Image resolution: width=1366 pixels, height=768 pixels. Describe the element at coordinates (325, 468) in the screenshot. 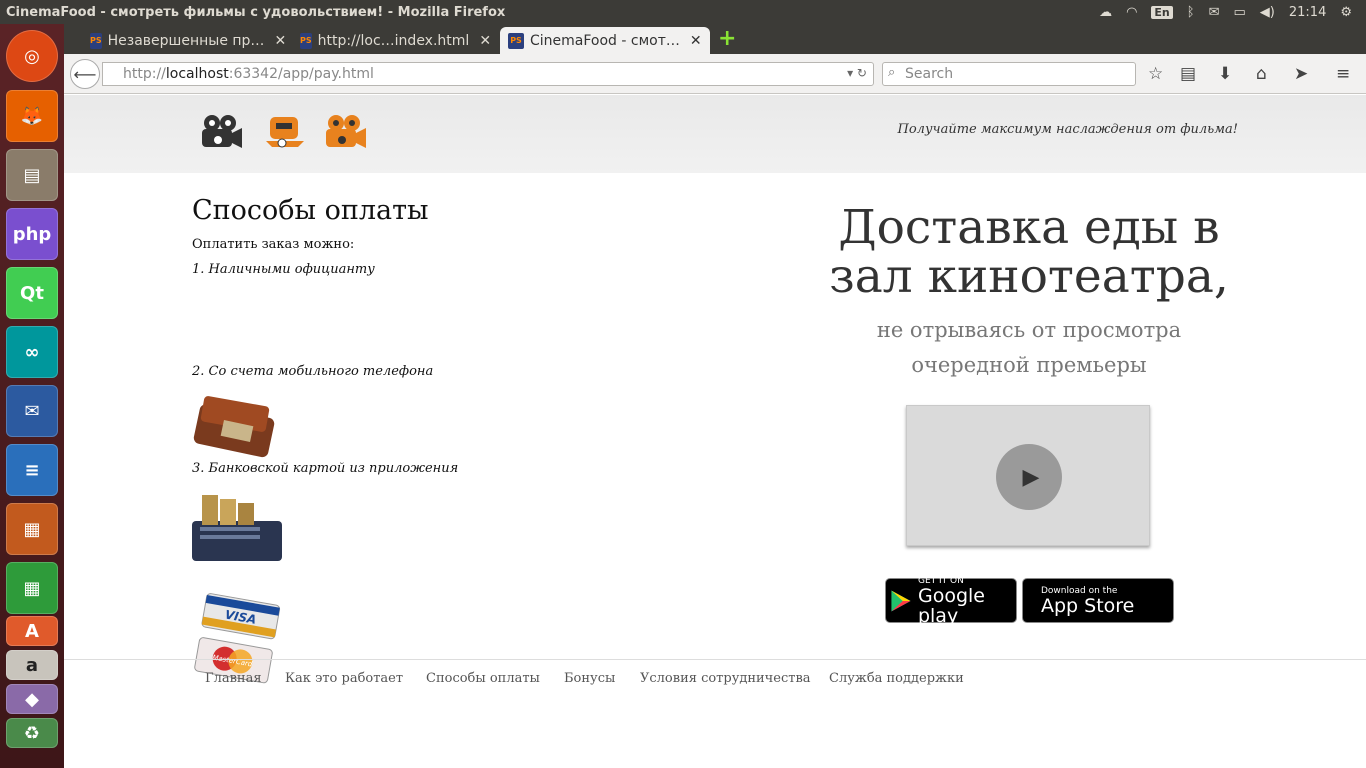

I see `payment-method-label: 3. Банковской картой из приложения` at that location.